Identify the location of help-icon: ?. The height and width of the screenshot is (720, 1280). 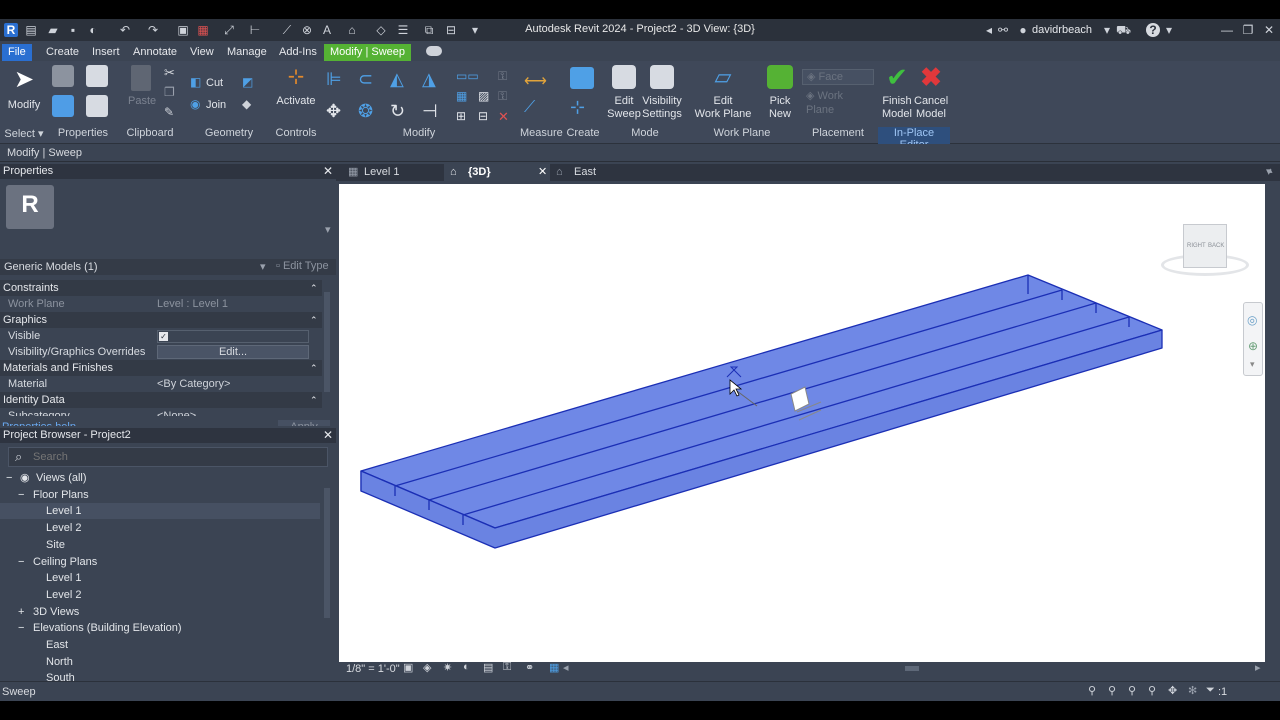
(1153, 30).